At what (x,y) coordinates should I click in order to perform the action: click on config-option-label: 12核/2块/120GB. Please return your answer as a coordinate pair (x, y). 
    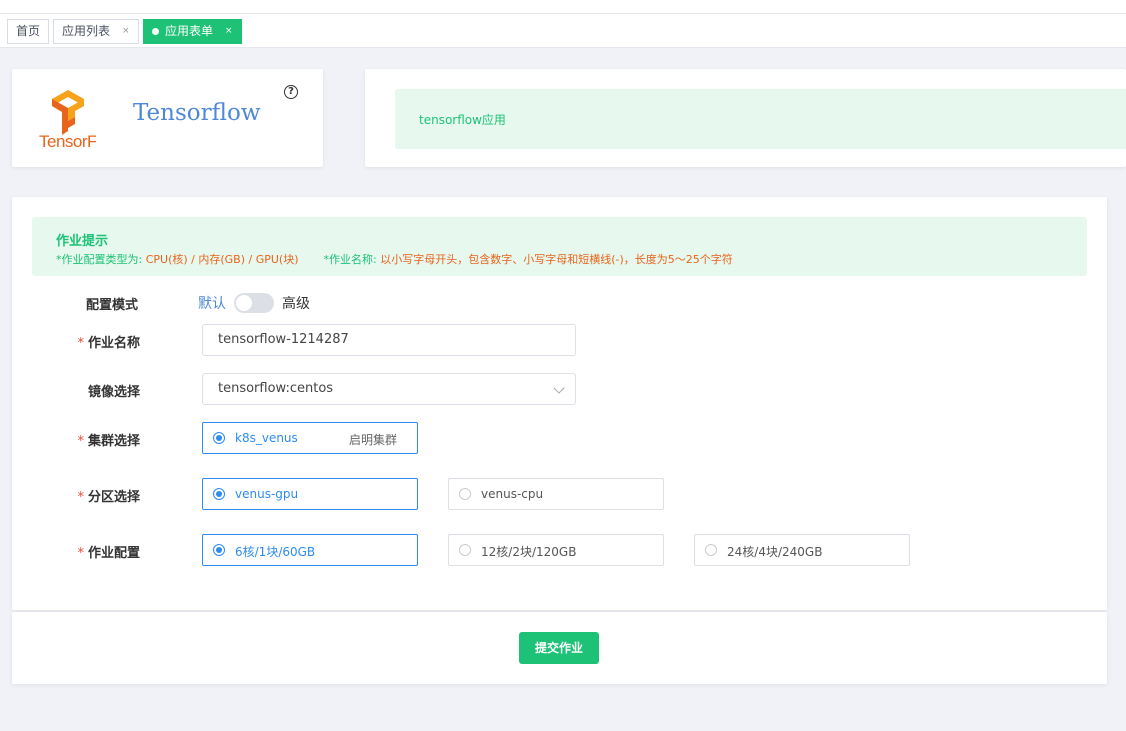
    Looking at the image, I should click on (529, 552).